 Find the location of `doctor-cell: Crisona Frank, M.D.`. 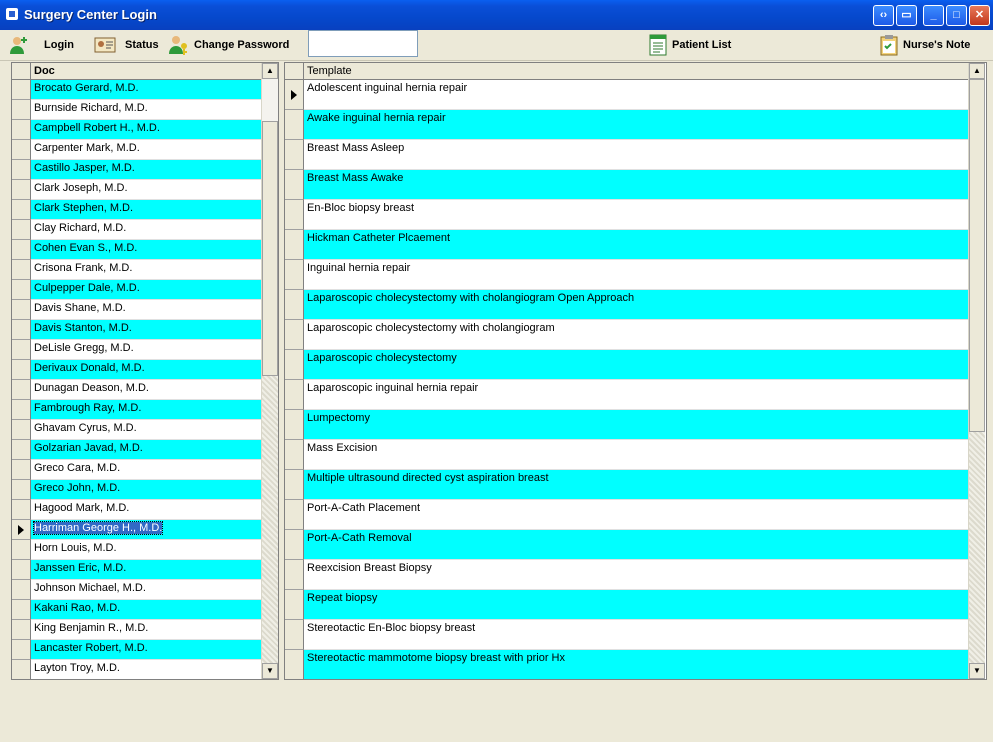

doctor-cell: Crisona Frank, M.D. is located at coordinates (146, 270).